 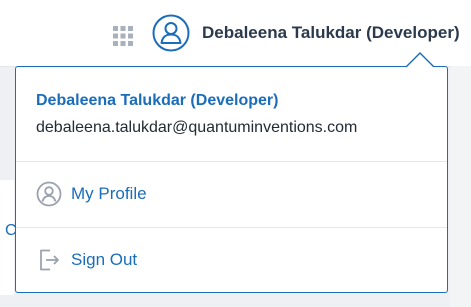 I want to click on dropdown-user-name: Debaleena Talukdar (Developer), so click(x=157, y=100).